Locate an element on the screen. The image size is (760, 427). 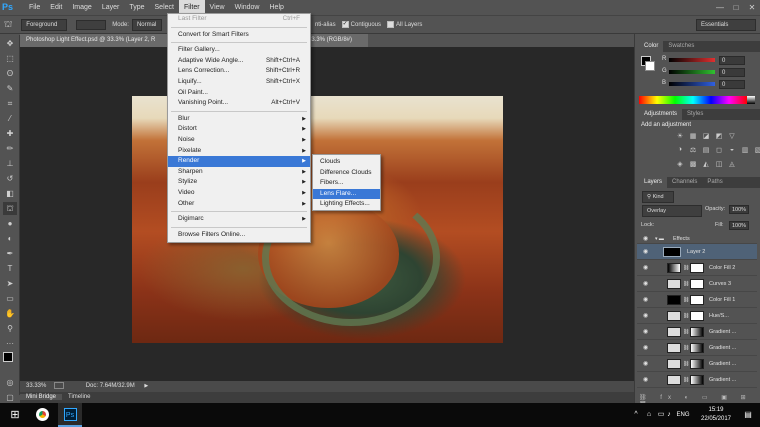
stamp-tool-icon: ⊥ is located at coordinates (10, 163).